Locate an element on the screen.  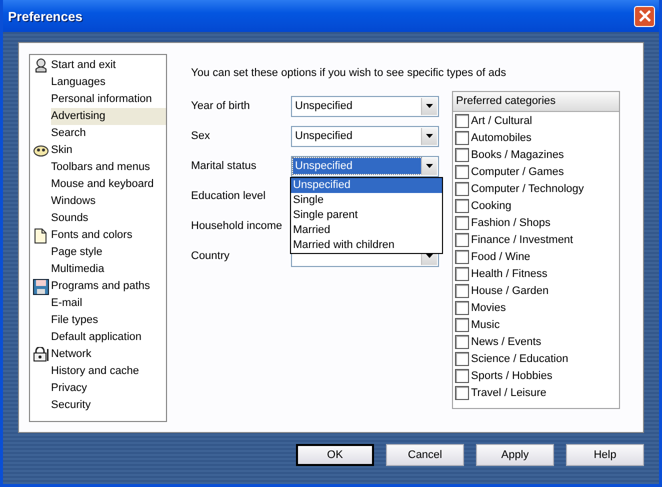
dropdown-option: Unspecified is located at coordinates (366, 185).